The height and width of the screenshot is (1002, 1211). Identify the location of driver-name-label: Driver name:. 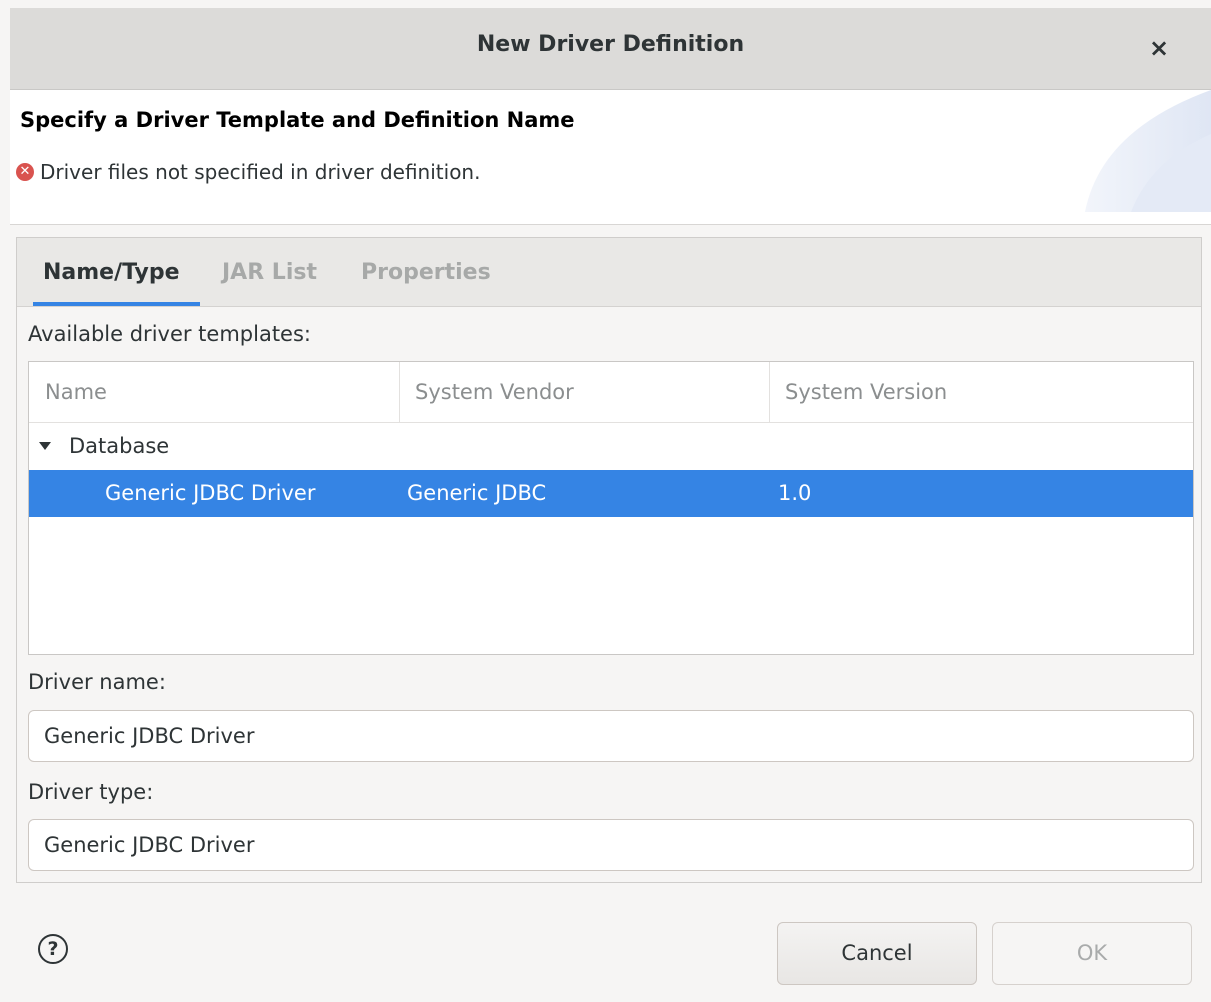
(97, 682).